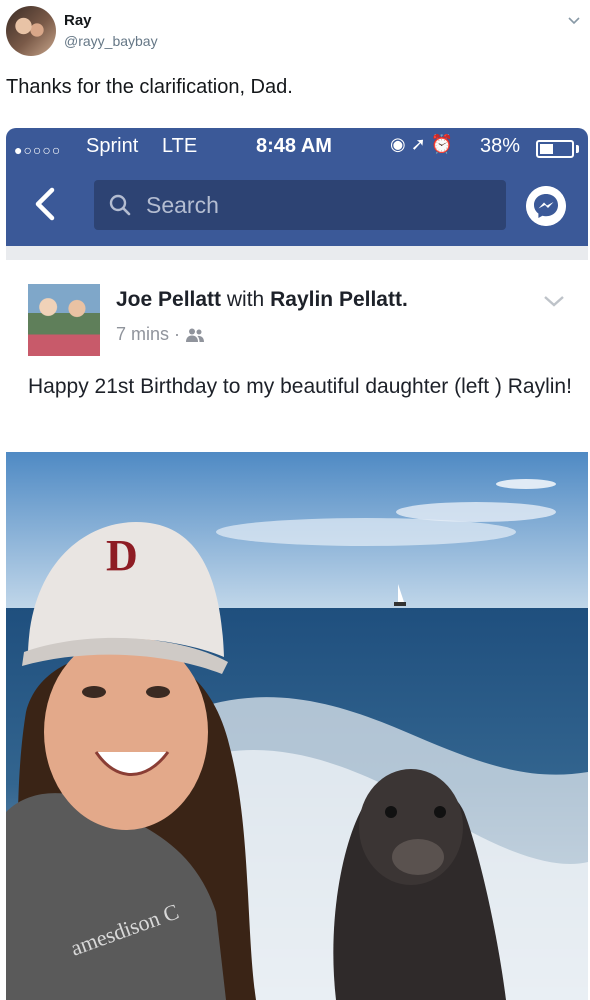  What do you see at coordinates (46, 204) in the screenshot?
I see `back-arrow-icon` at bounding box center [46, 204].